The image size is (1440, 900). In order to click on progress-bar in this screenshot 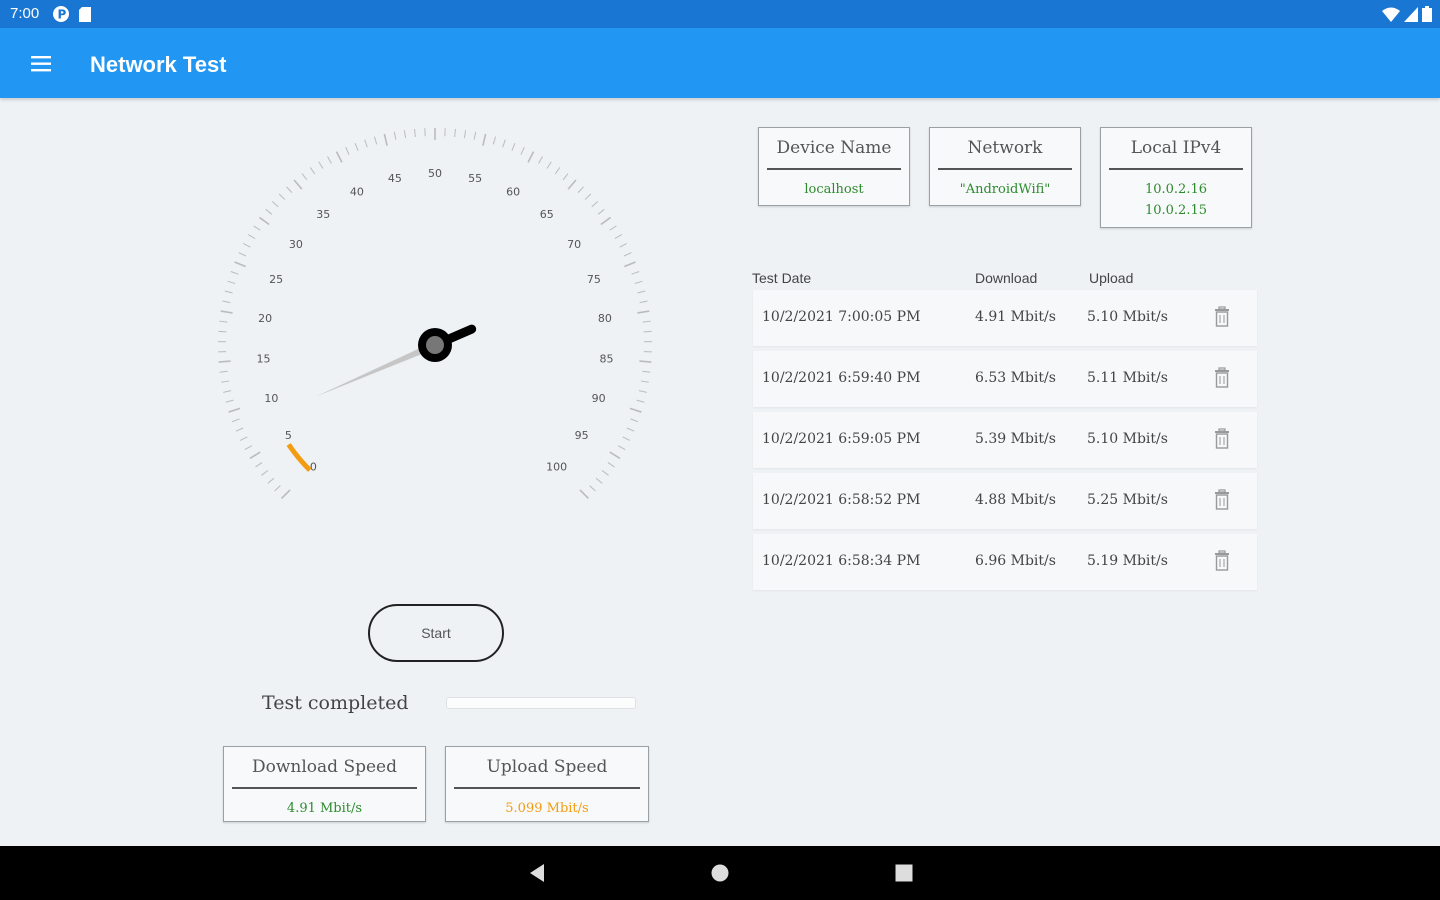, I will do `click(541, 703)`.